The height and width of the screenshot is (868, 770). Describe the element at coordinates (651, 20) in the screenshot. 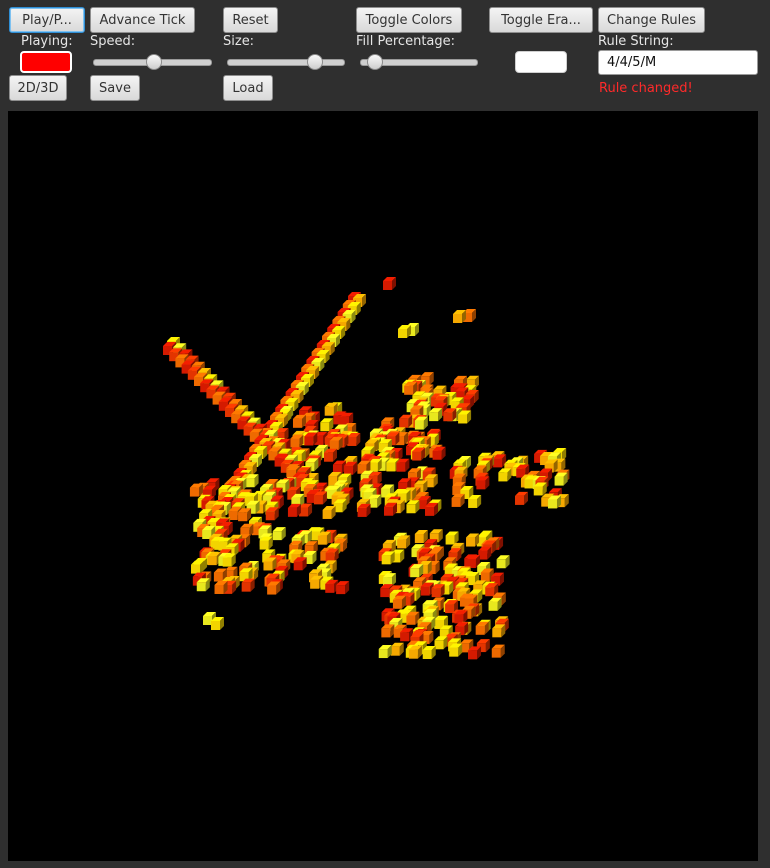

I see `change-rules-button: Change Rules` at that location.